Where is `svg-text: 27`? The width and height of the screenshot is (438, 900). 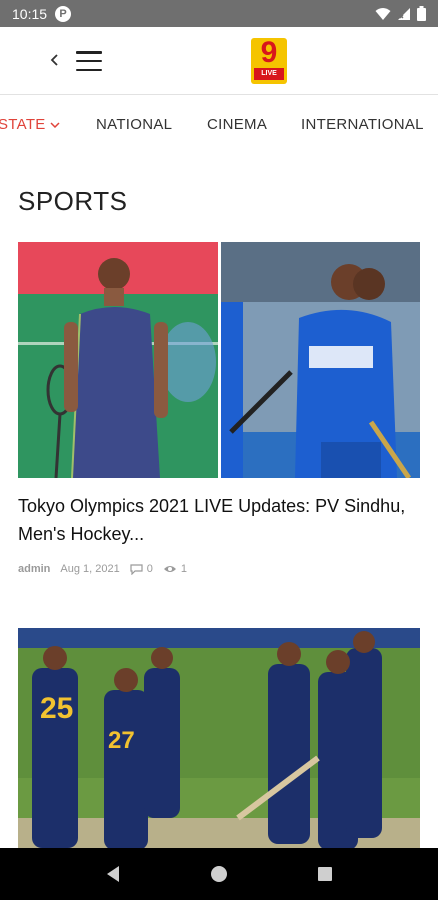 svg-text: 27 is located at coordinates (121, 740).